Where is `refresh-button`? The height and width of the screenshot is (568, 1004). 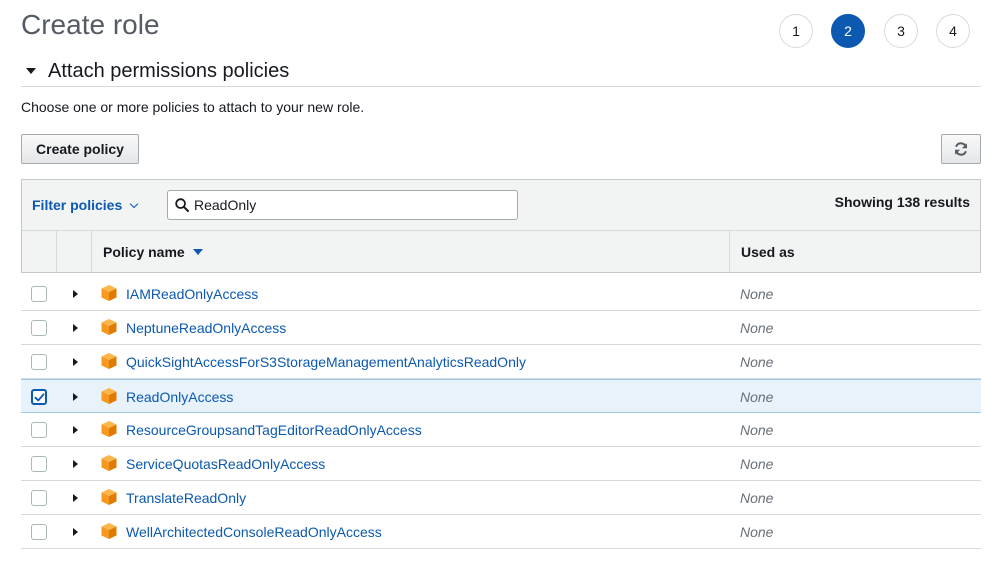 refresh-button is located at coordinates (961, 149).